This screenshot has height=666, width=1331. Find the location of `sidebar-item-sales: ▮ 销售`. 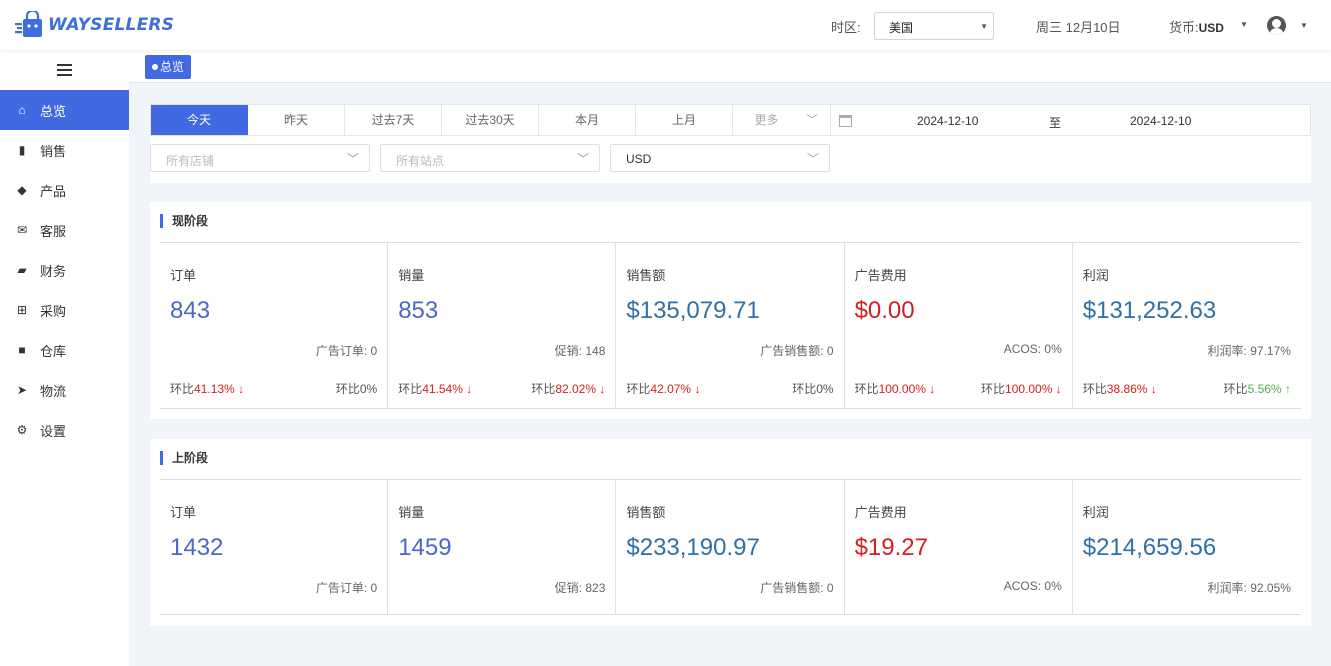

sidebar-item-sales: ▮ 销售 is located at coordinates (64, 150).